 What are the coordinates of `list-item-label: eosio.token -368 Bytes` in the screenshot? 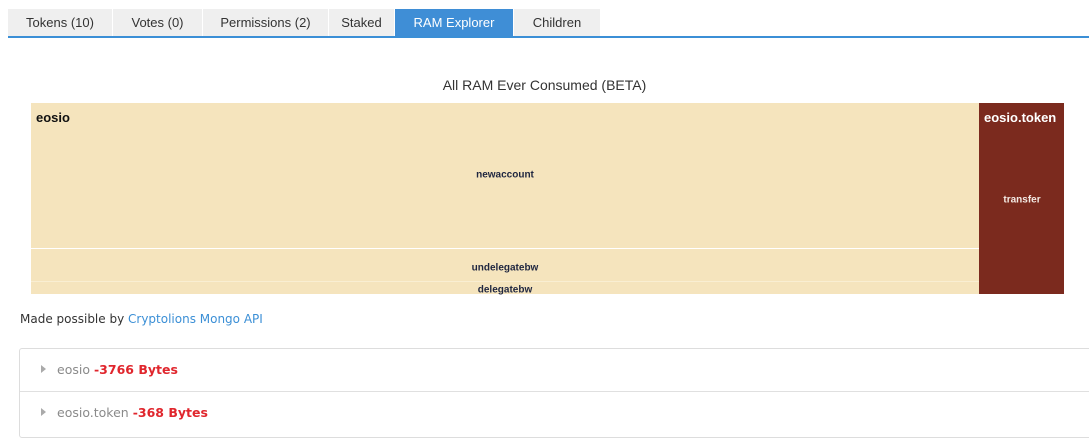 It's located at (132, 412).